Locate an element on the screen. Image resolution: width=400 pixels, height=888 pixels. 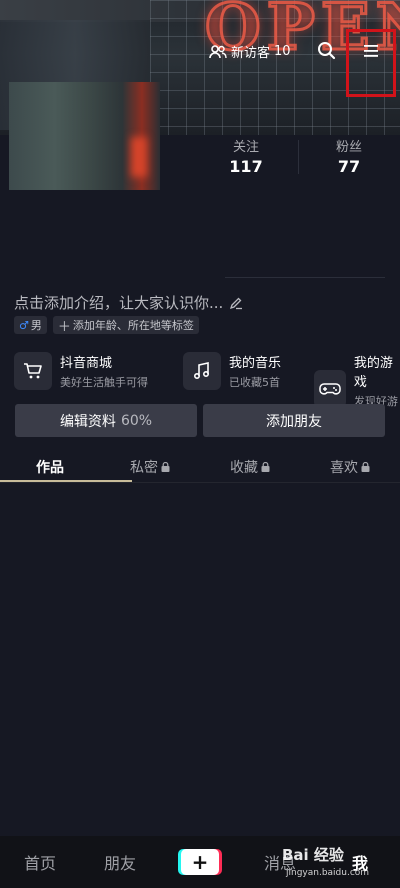
shop-link: 抖音商城 美好生活触手可得 is located at coordinates (81, 371).